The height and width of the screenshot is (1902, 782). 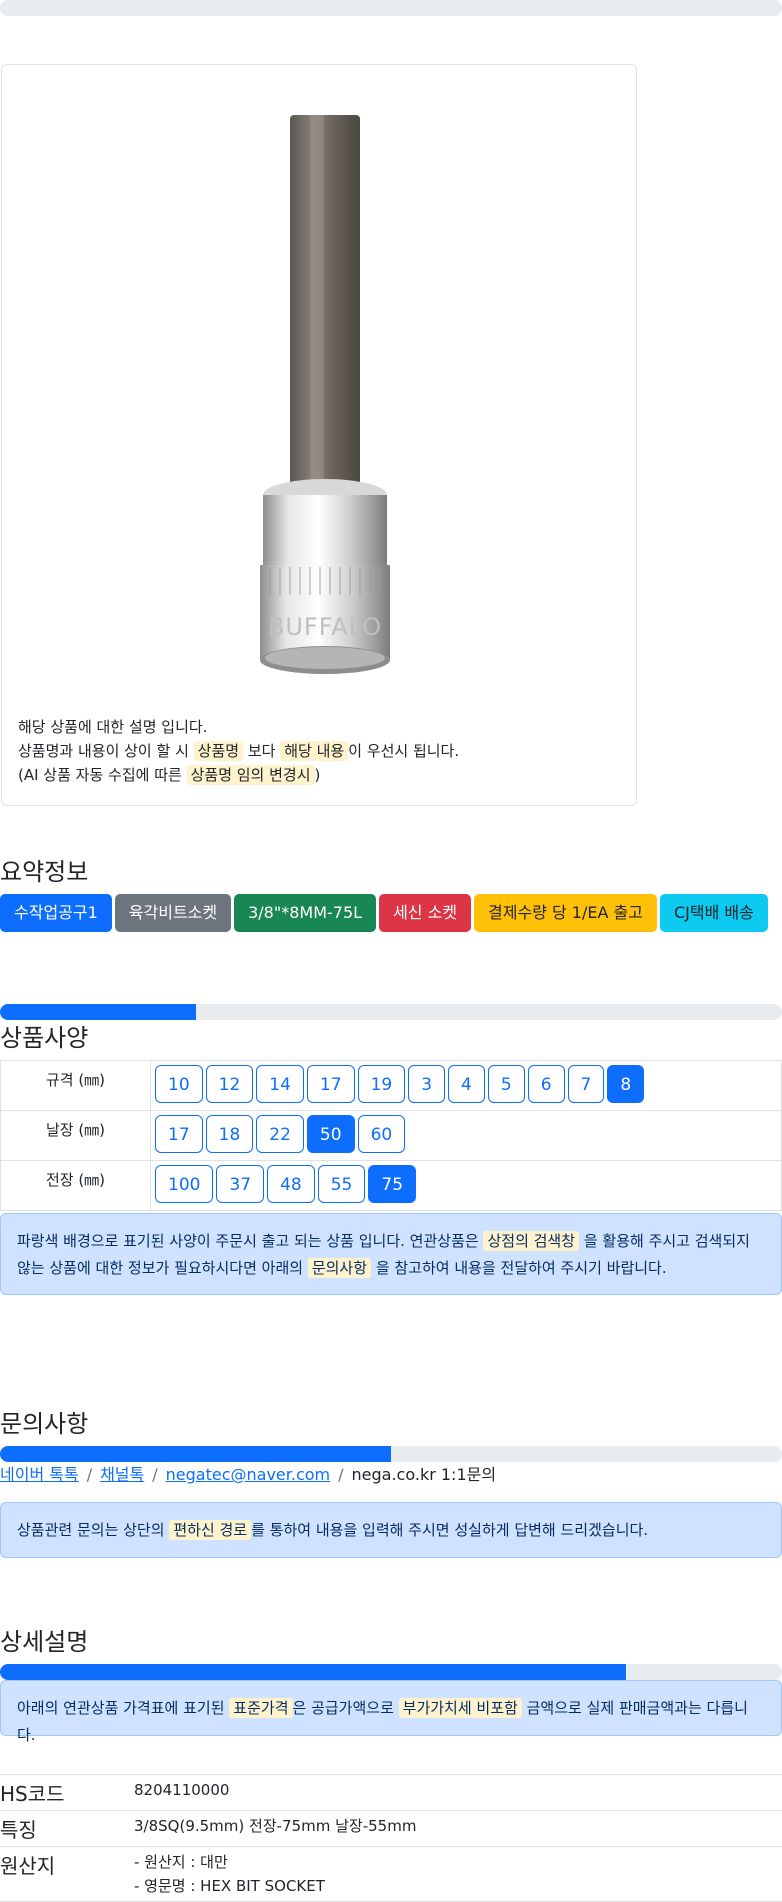 I want to click on naver-talk-link: 네이버 톡톡, so click(x=39, y=1474).